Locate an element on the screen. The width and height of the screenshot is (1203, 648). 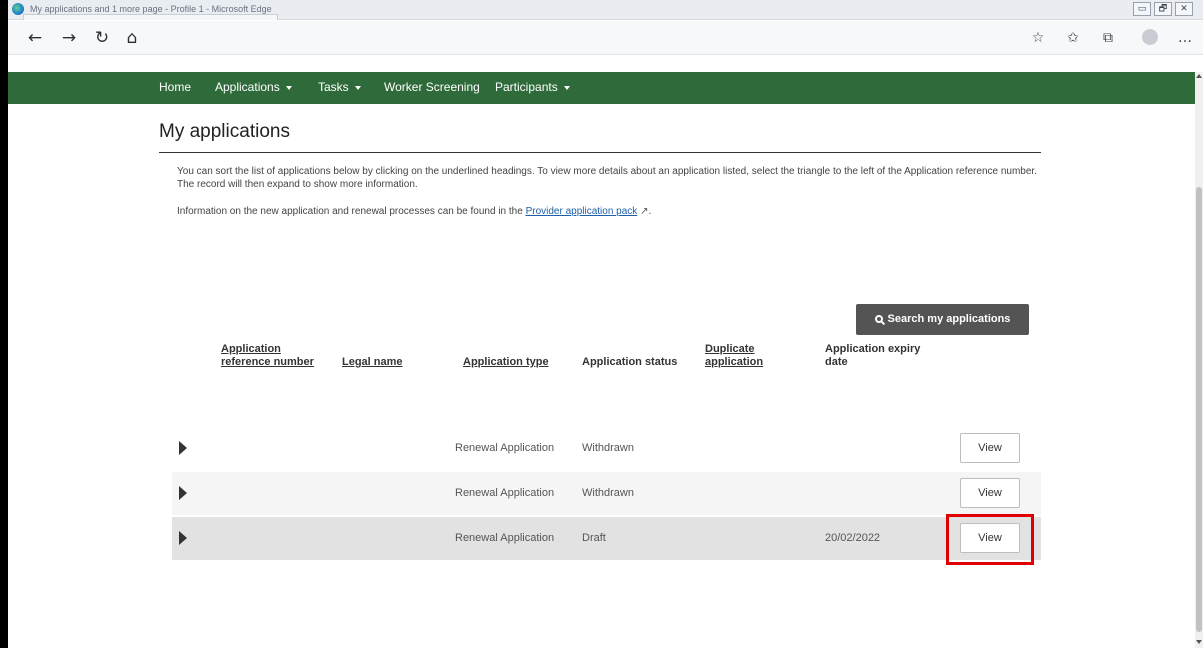
search-my-applications-button: Search my applications is located at coordinates (942, 319).